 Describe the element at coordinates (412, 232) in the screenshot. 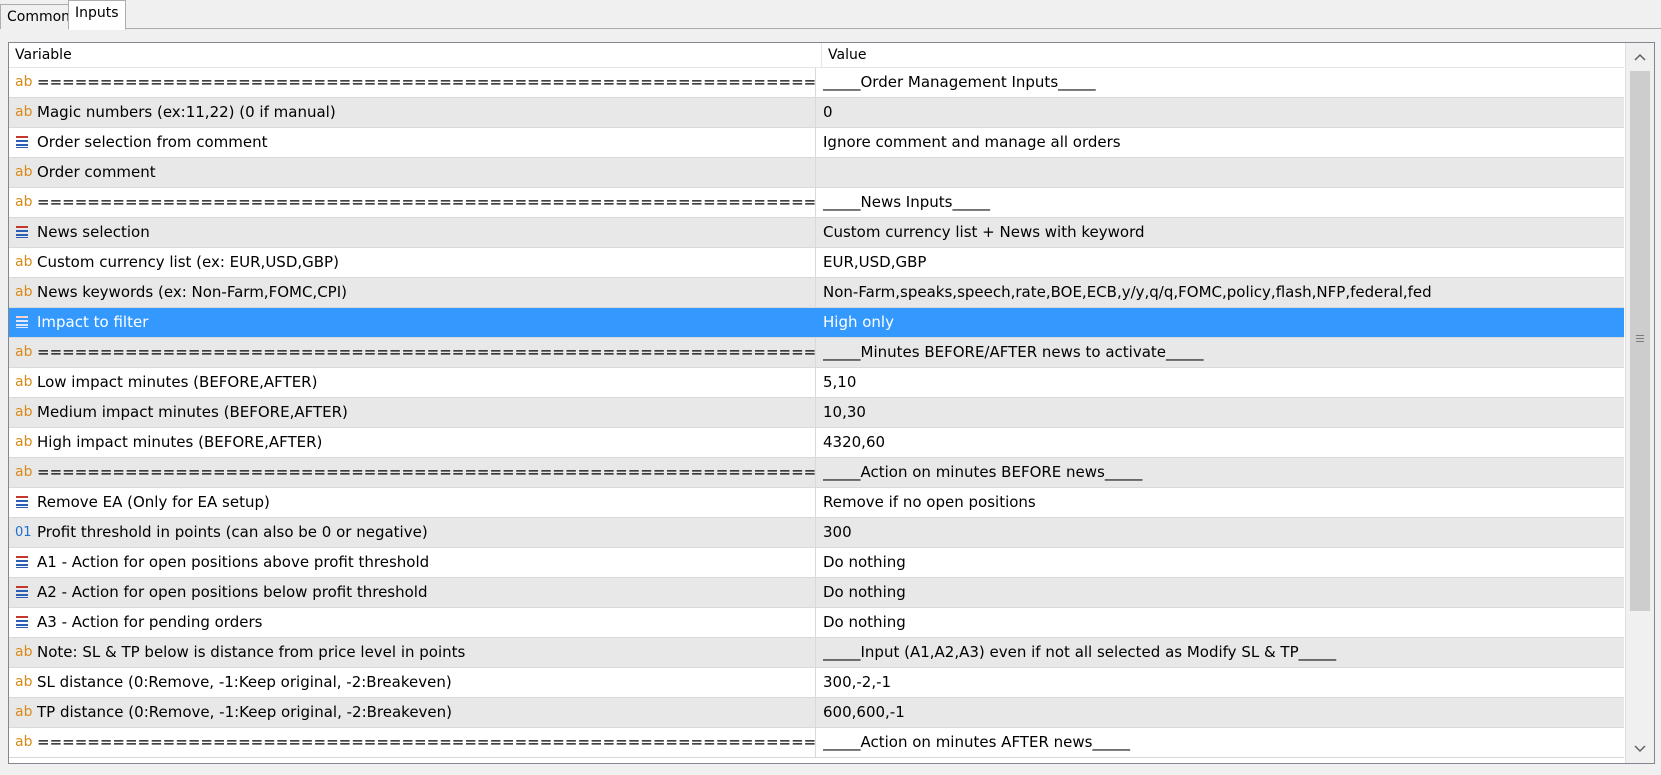

I see `variable-cell: News selection` at that location.